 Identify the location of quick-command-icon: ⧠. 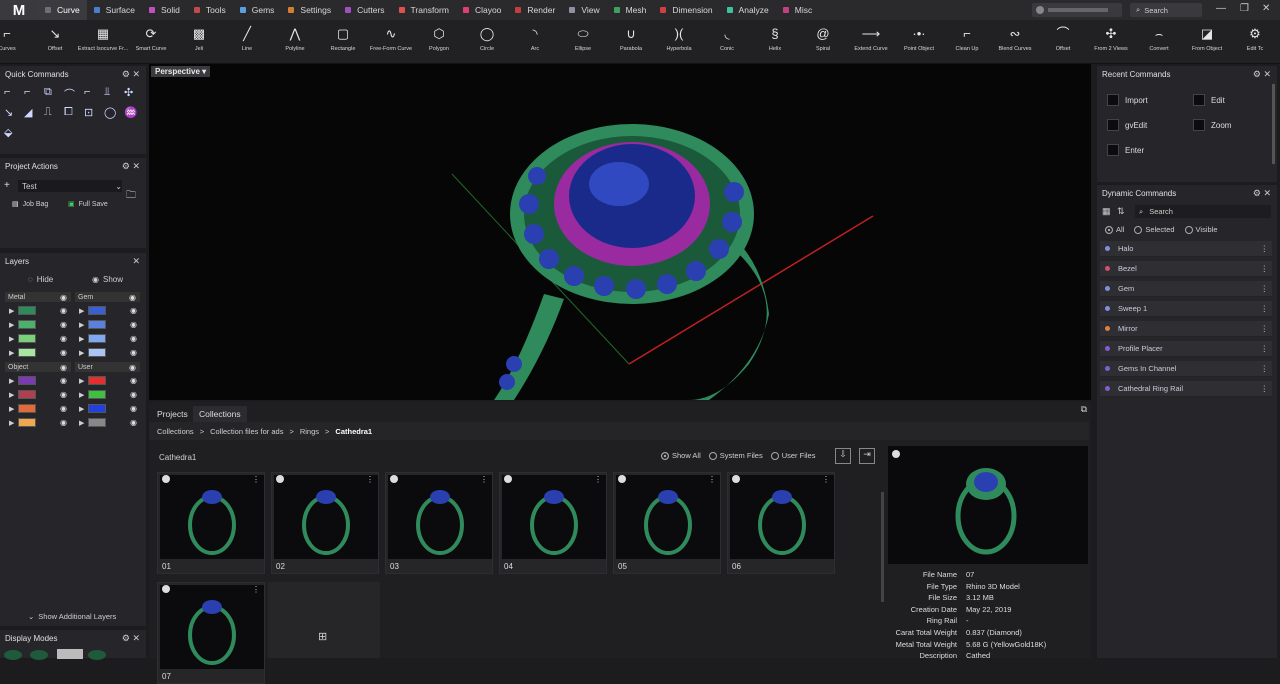
(68, 112).